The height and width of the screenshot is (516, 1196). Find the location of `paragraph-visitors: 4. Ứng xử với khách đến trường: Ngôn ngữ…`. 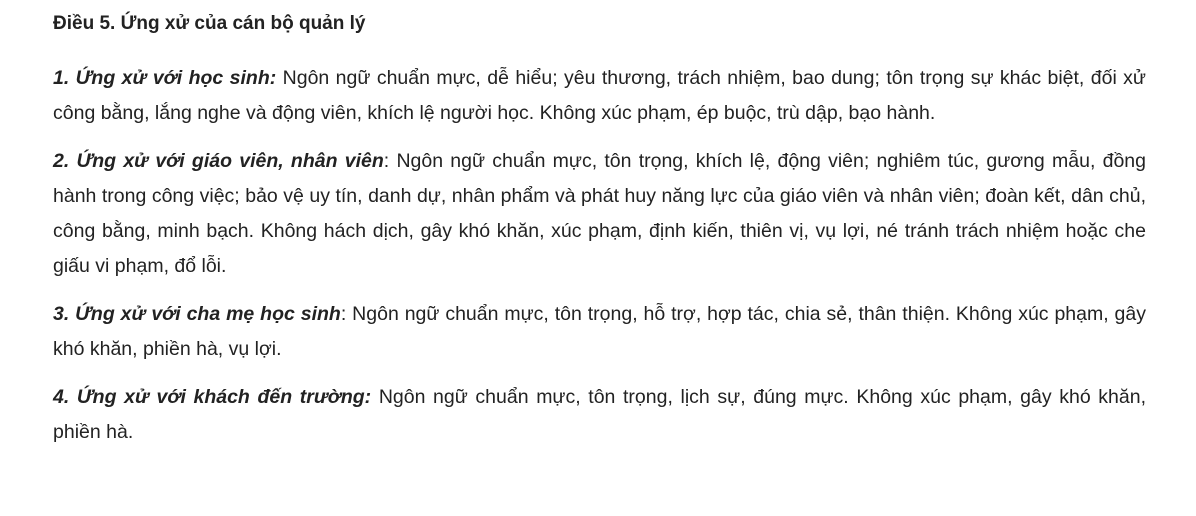

paragraph-visitors: 4. Ứng xử với khách đến trường: Ngôn ngữ… is located at coordinates (599, 415).